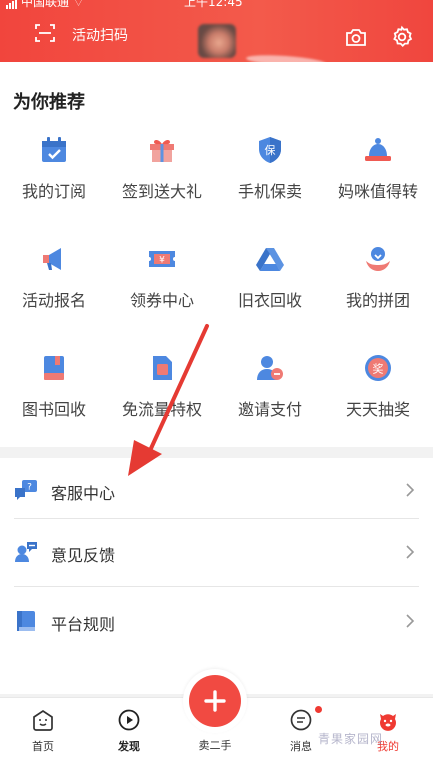 This screenshot has height=757, width=433. What do you see at coordinates (54, 397) in the screenshot?
I see `grid-item-book-recycle: 图书回收` at bounding box center [54, 397].